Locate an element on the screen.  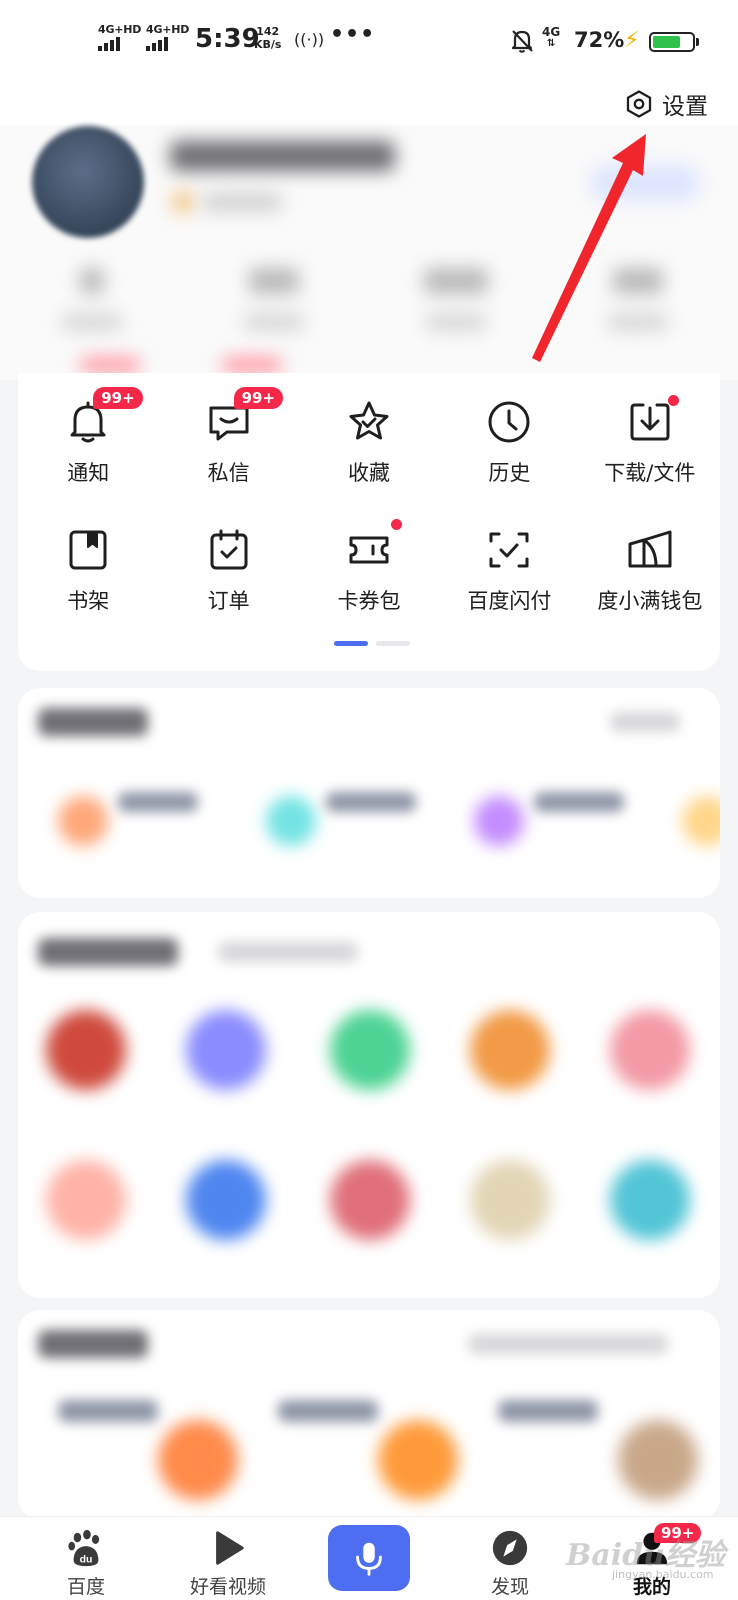
menu-item-label: 通知 is located at coordinates (88, 473).